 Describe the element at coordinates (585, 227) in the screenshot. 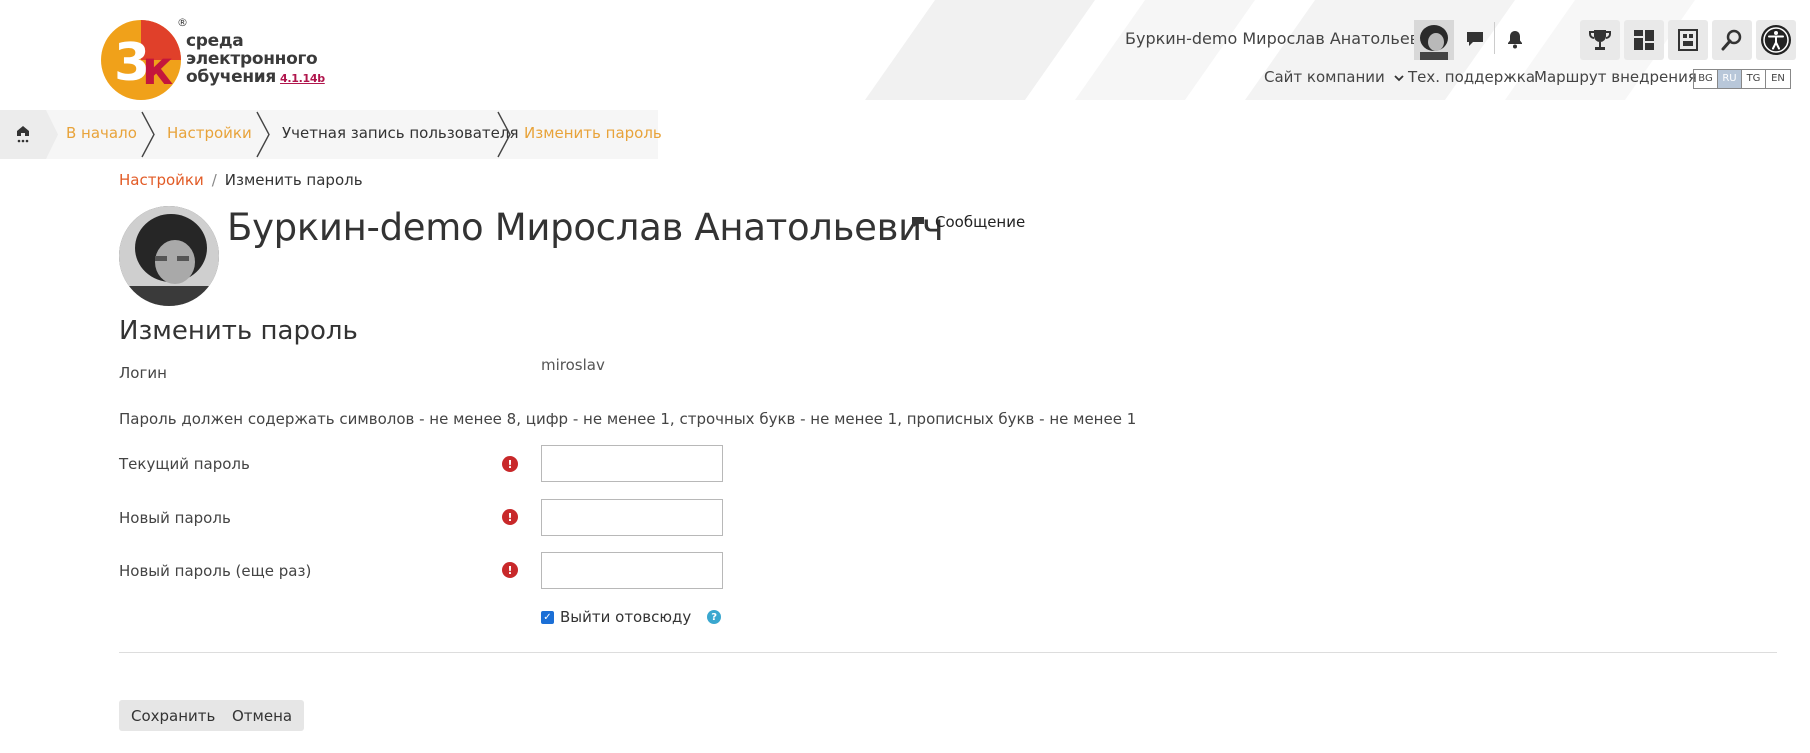

I see `profile-name: Буркин-demo Мирослав Анатольевич` at that location.